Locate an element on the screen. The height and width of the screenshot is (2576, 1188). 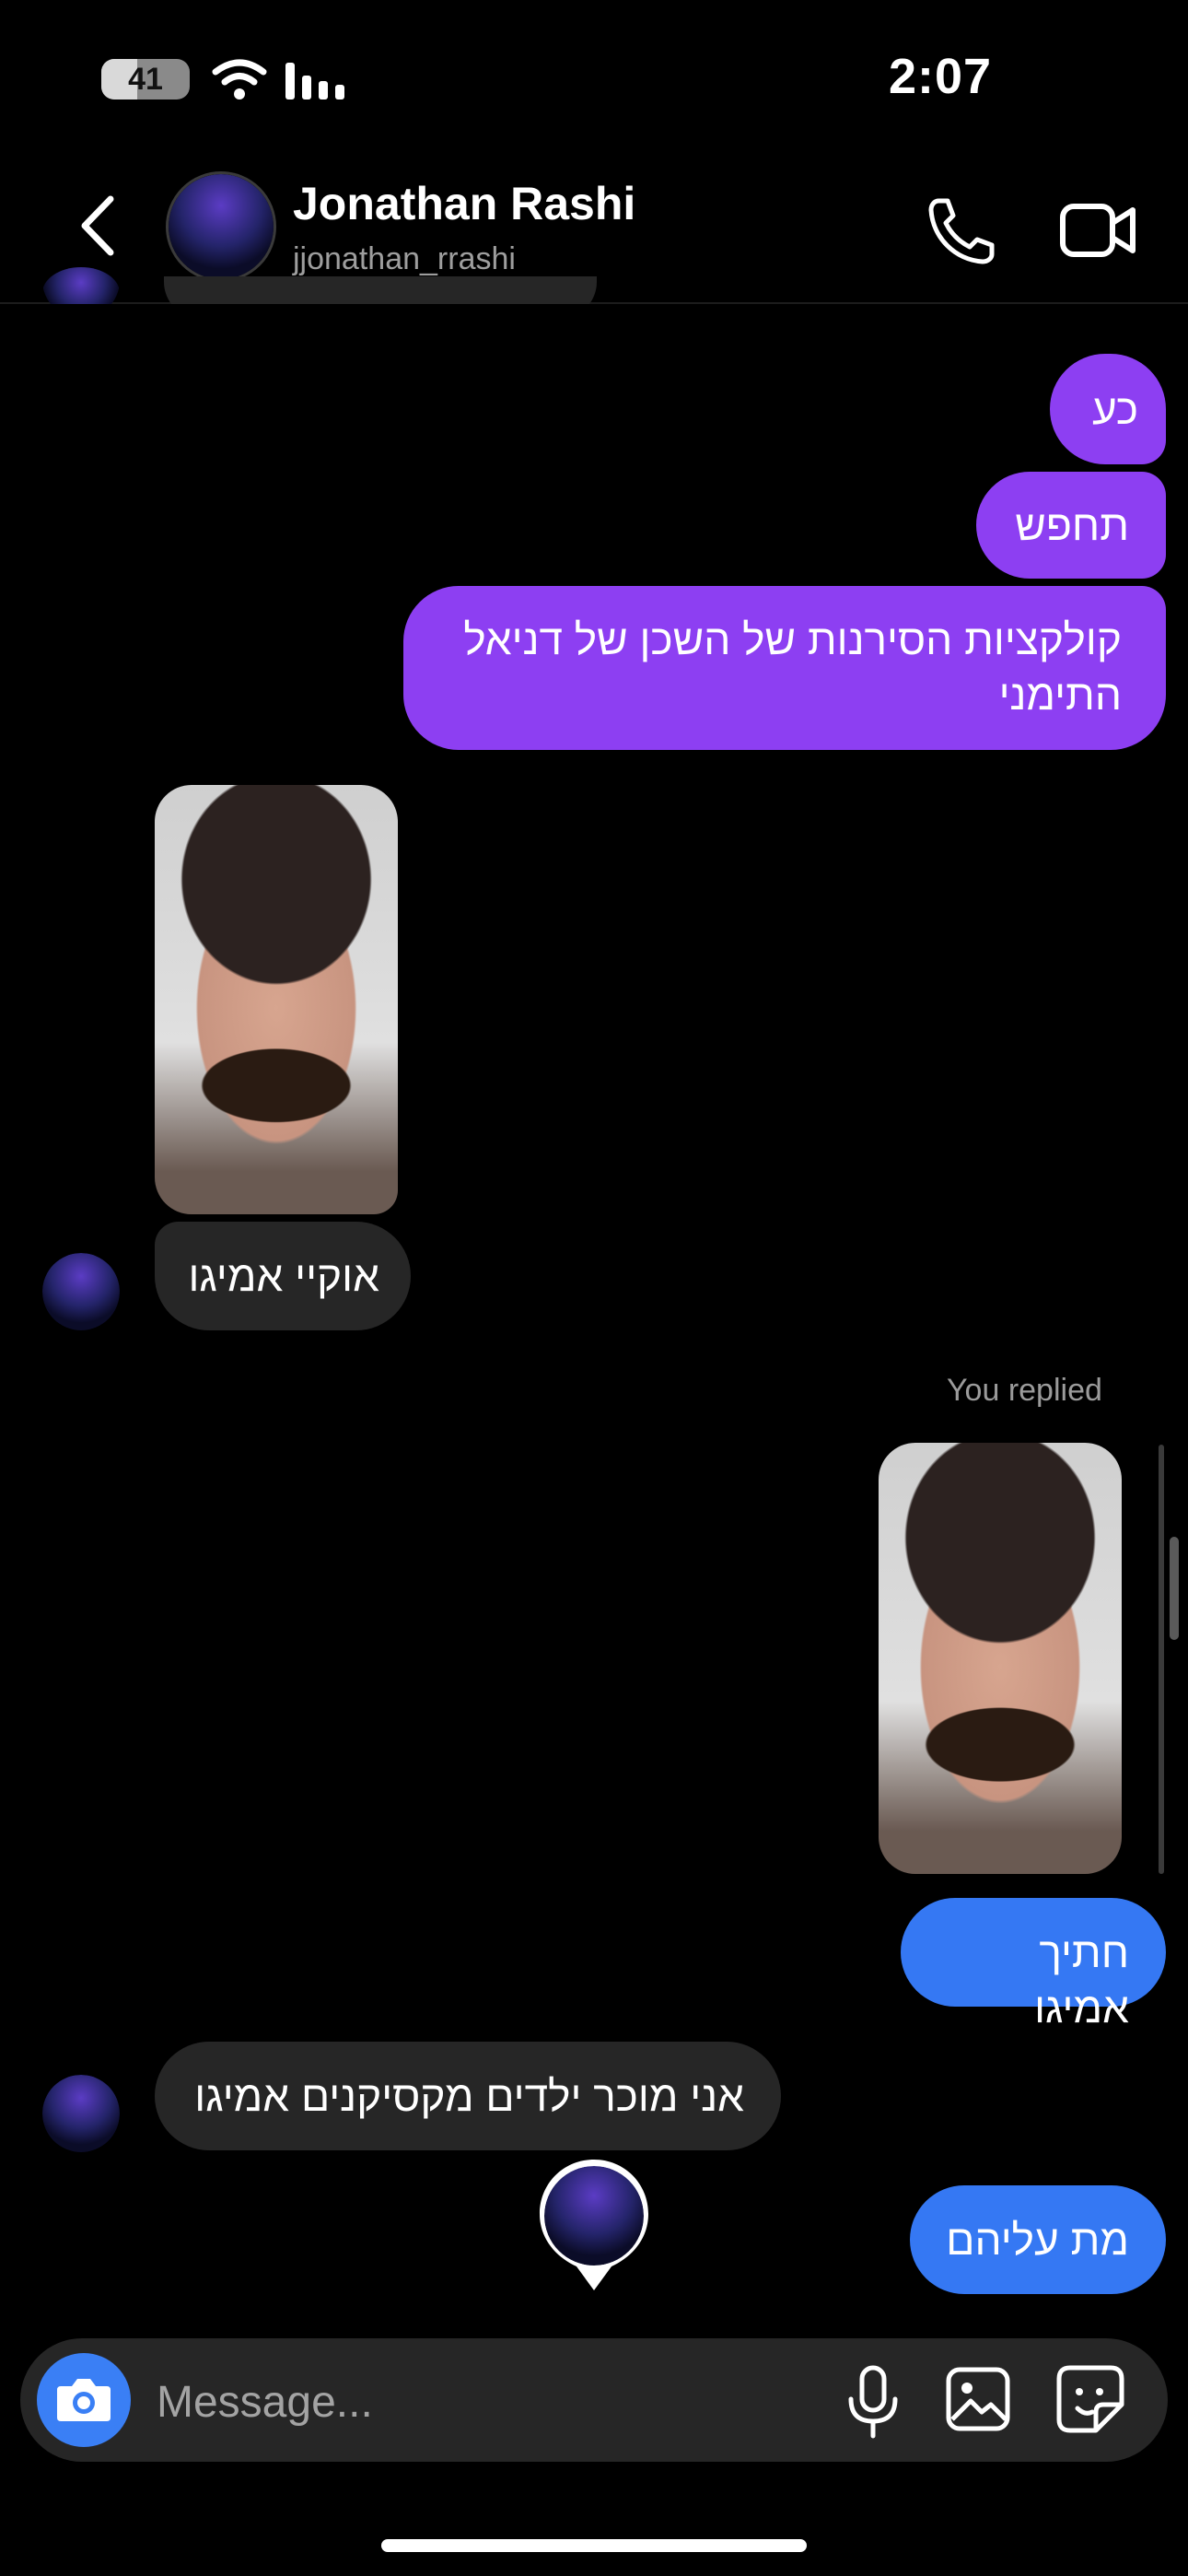
reply-label: You replied is located at coordinates (1024, 1390).